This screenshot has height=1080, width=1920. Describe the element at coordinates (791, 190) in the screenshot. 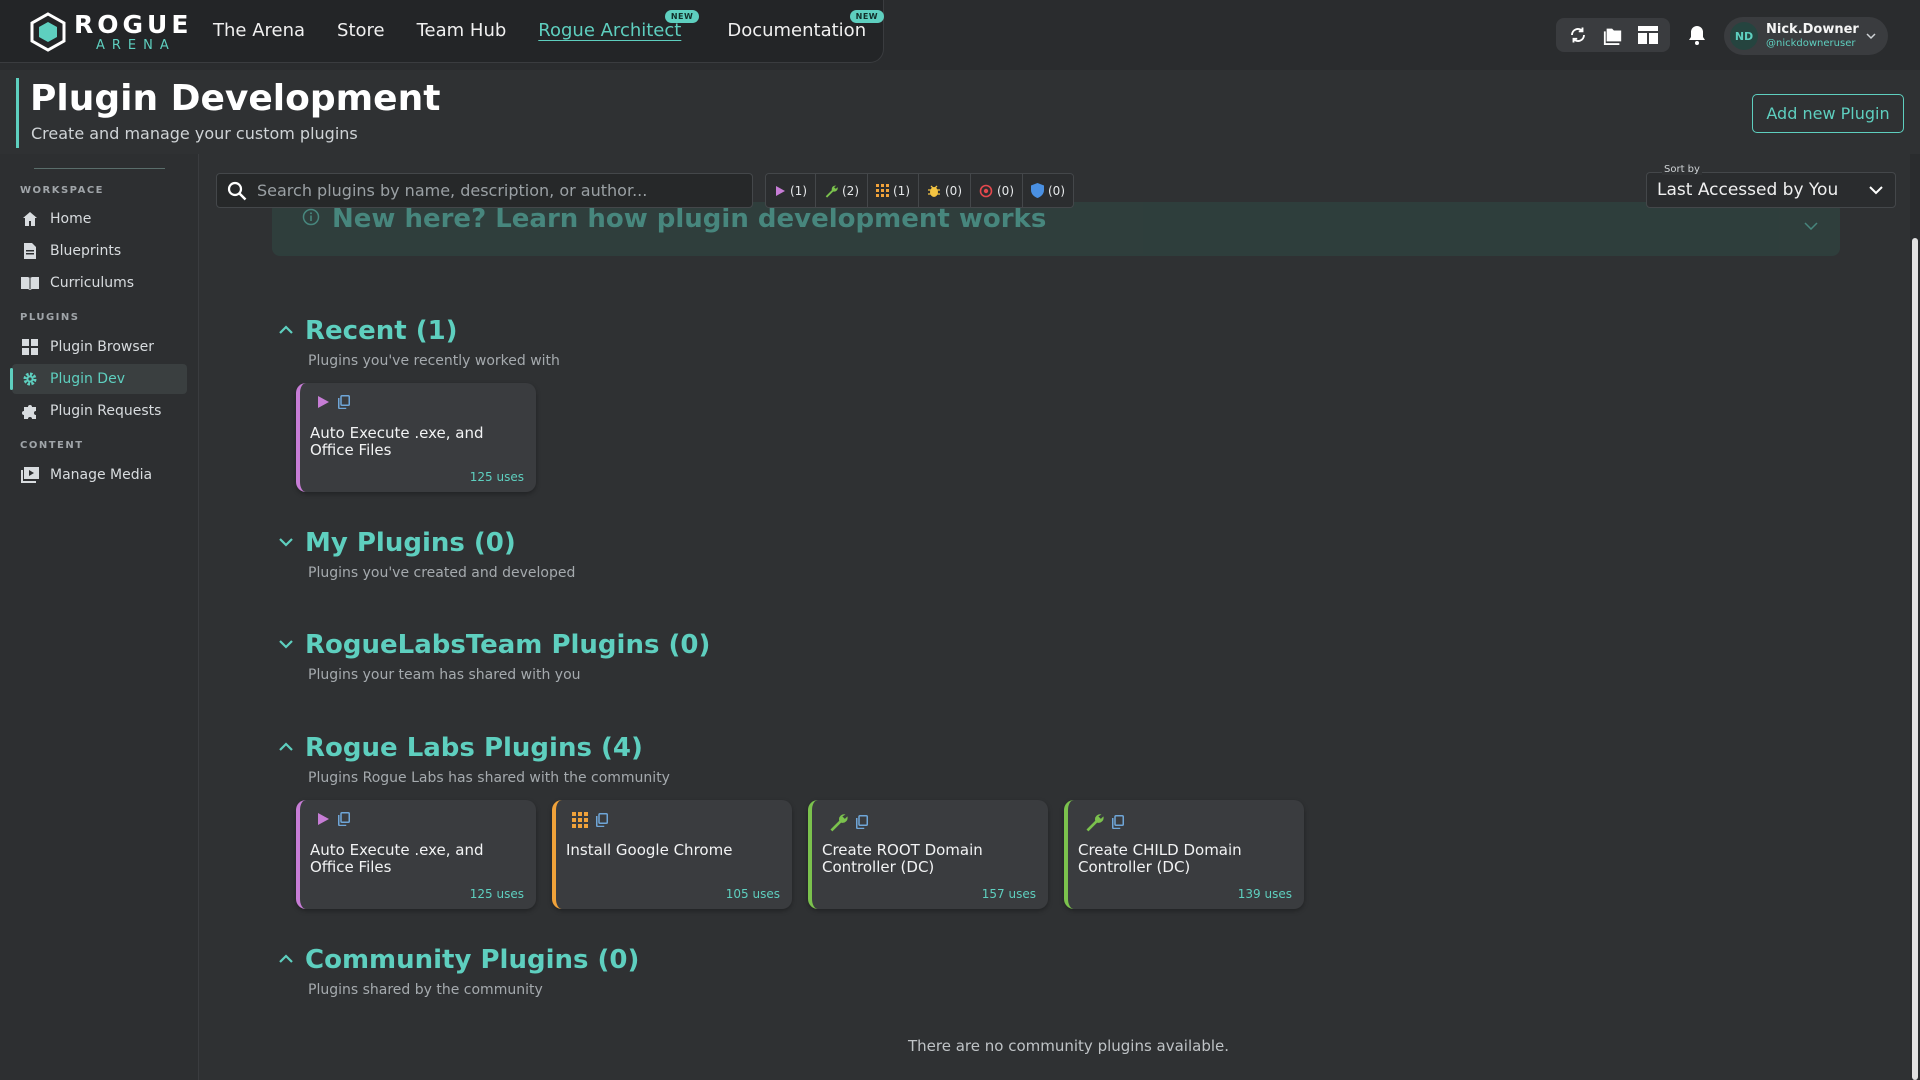

I see `filter-play: (1)` at that location.